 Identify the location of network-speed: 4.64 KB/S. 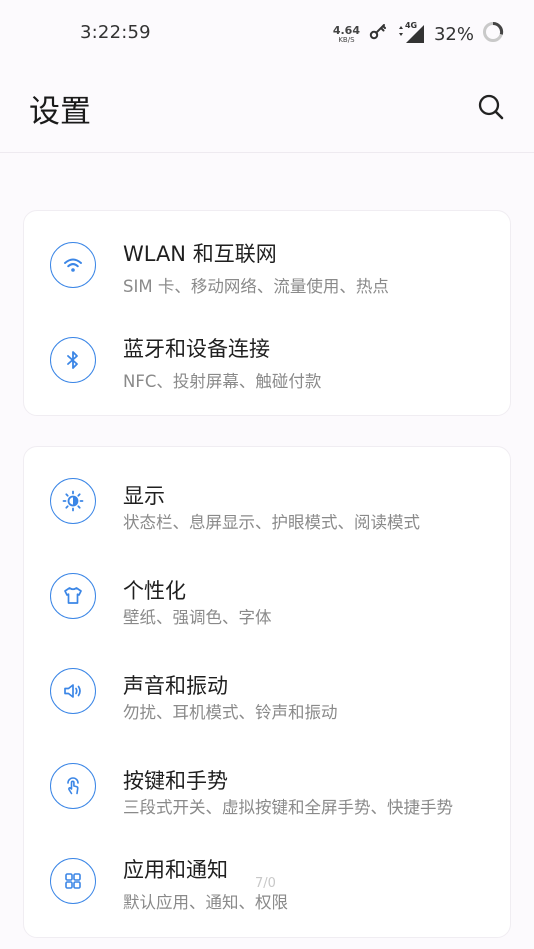
(346, 34).